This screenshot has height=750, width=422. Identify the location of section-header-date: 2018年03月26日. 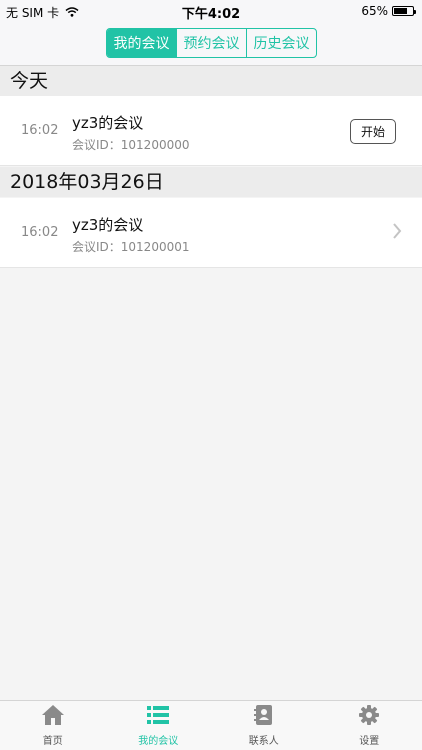
(211, 182).